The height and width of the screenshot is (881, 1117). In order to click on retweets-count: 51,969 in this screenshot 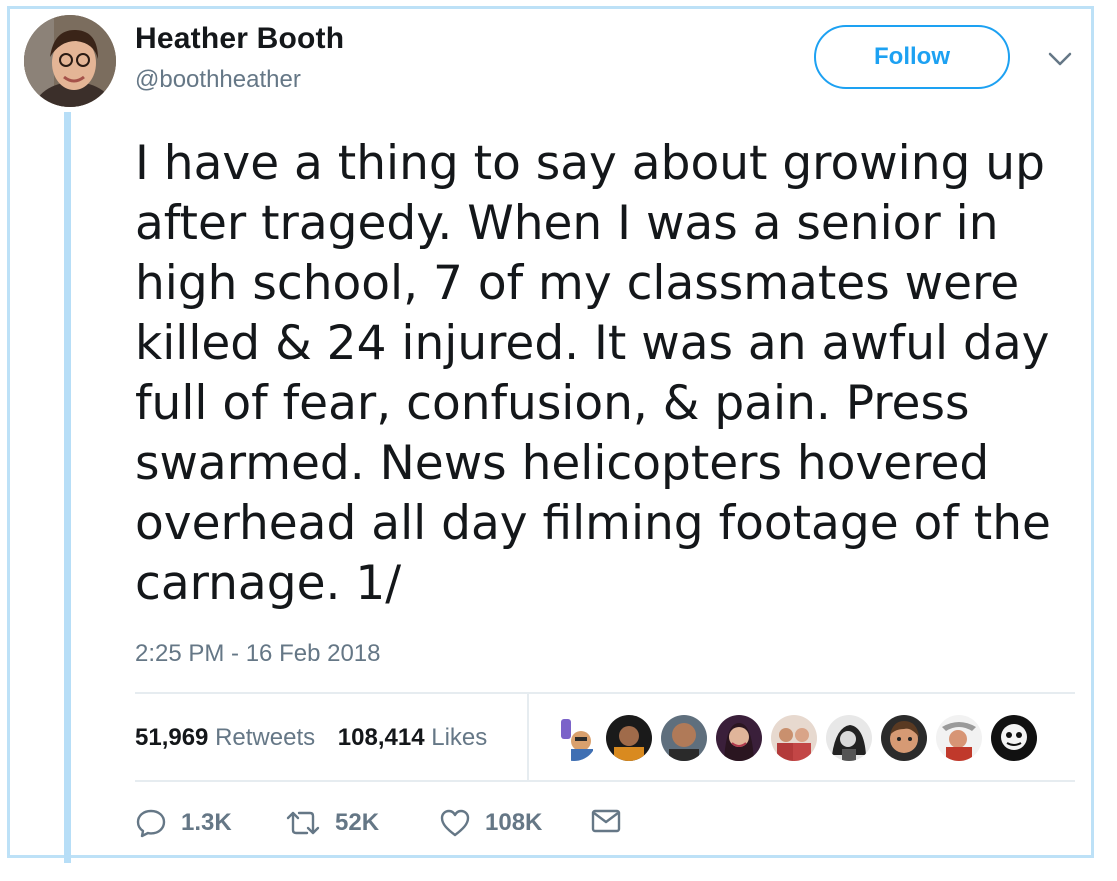, I will do `click(172, 737)`.